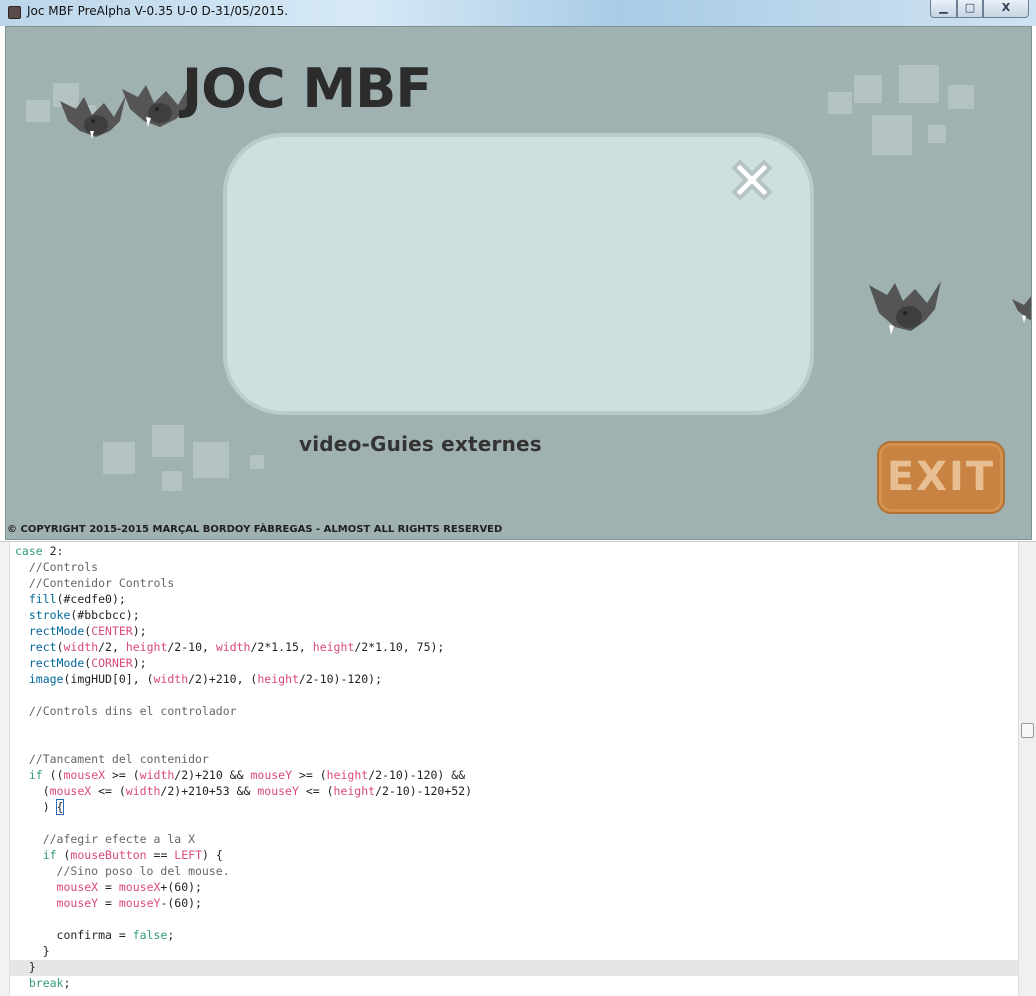 The height and width of the screenshot is (996, 1036). Describe the element at coordinates (515, 887) in the screenshot. I see `code-line: mouseX = mouseX+(60);` at that location.